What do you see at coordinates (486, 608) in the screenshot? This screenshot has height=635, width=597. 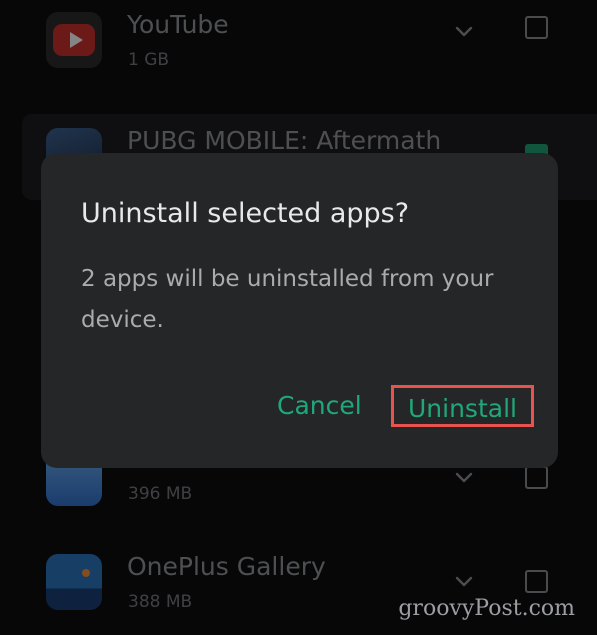 I see `watermark: groovyPost.com` at bounding box center [486, 608].